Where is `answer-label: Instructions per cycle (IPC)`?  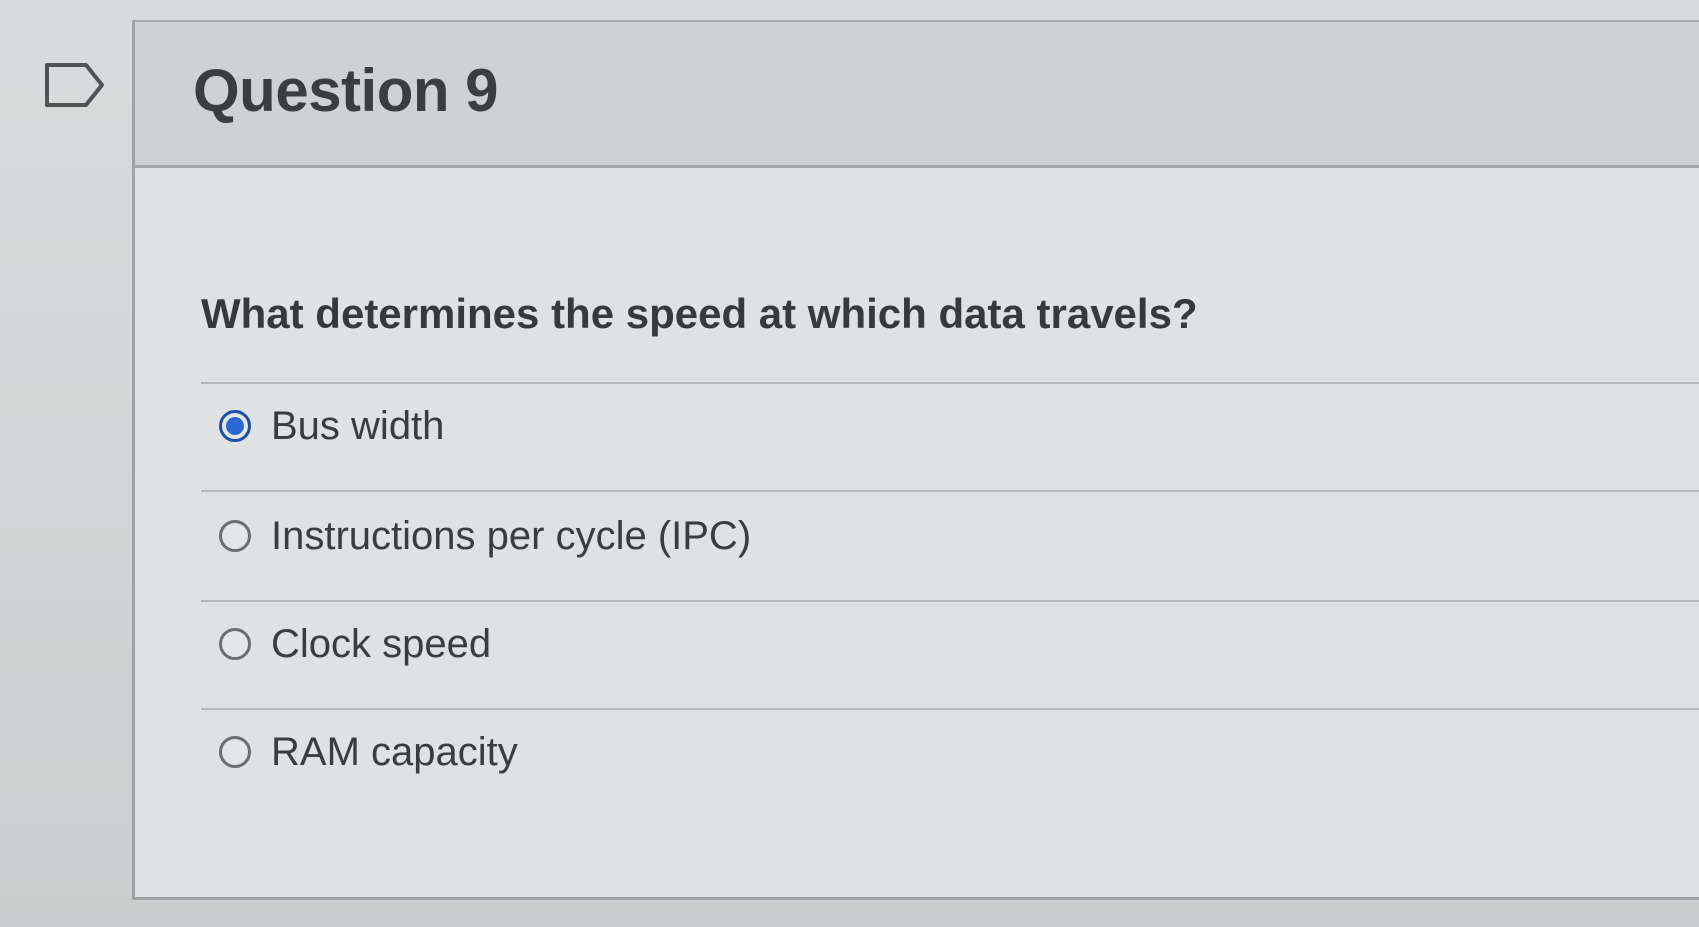 answer-label: Instructions per cycle (IPC) is located at coordinates (511, 535).